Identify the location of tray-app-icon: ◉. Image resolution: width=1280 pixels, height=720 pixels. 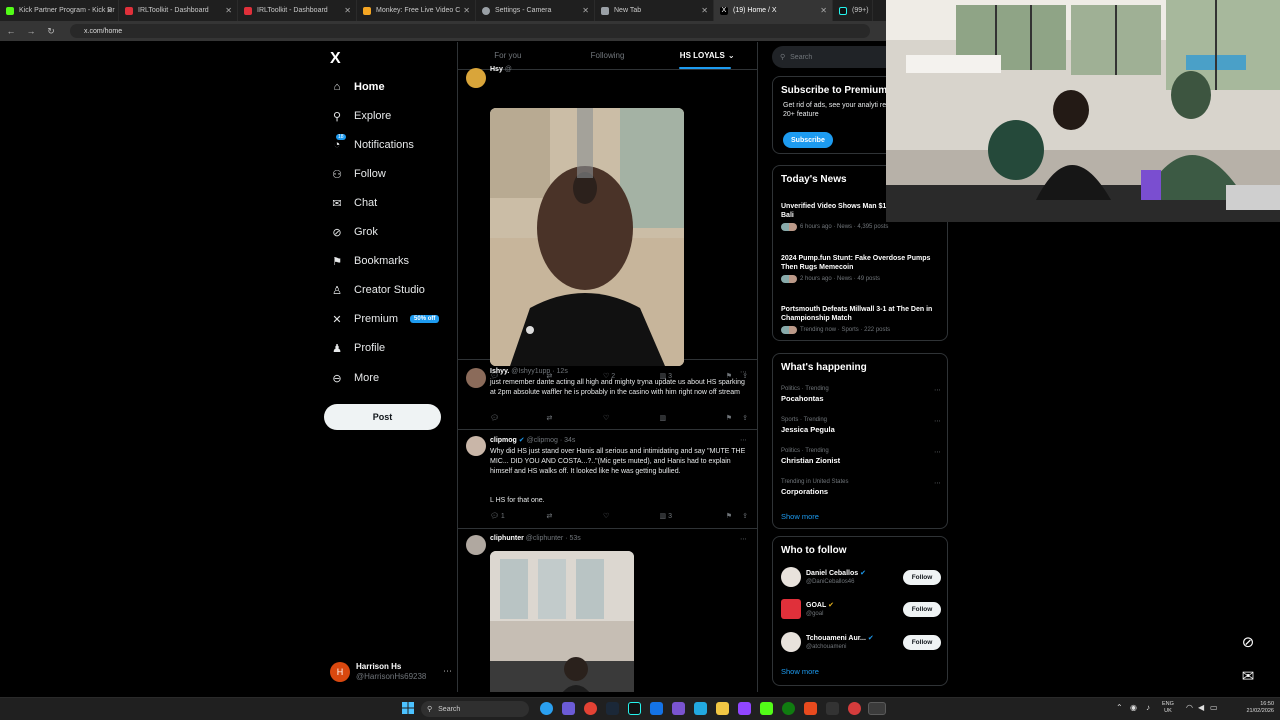
(1133, 707).